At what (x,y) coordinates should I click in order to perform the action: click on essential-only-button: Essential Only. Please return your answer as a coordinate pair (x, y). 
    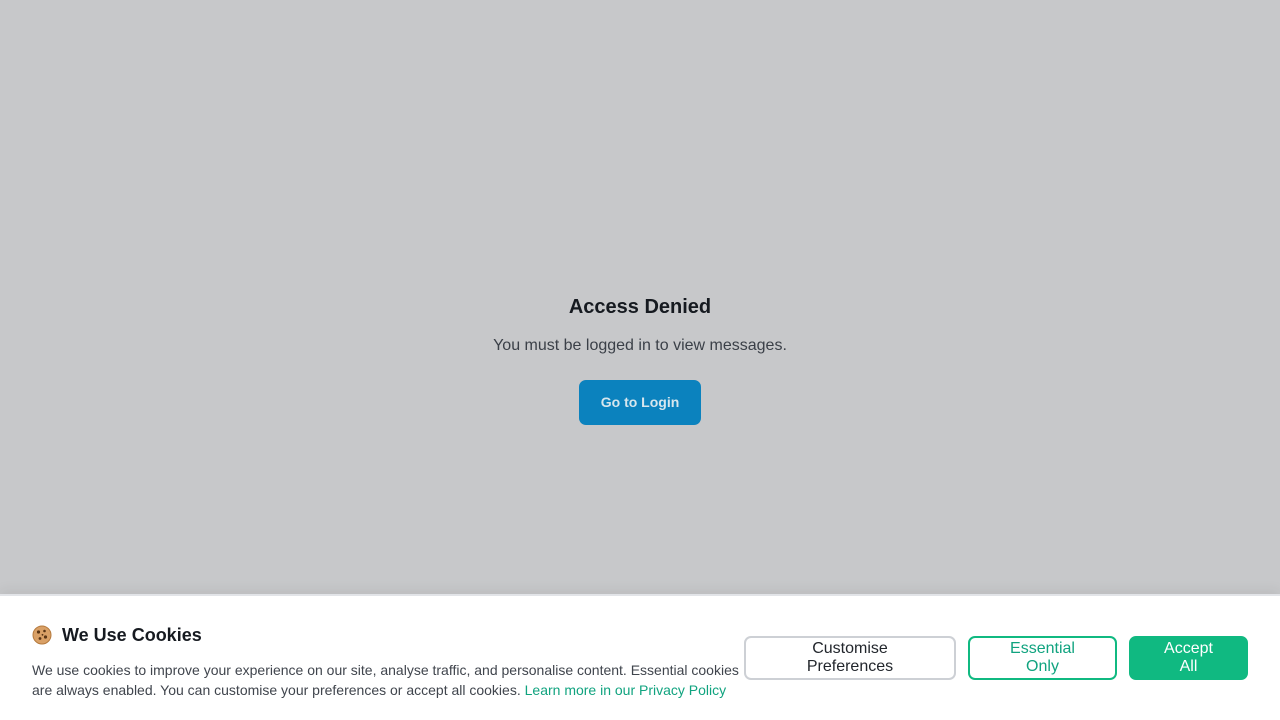
    Looking at the image, I should click on (1042, 658).